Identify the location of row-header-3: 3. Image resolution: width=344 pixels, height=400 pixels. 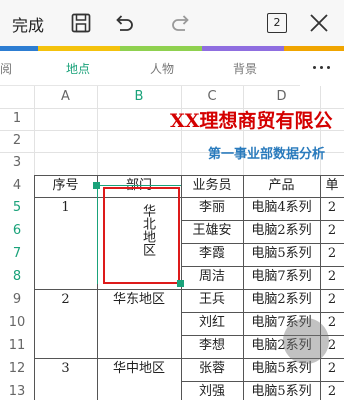
(17, 163).